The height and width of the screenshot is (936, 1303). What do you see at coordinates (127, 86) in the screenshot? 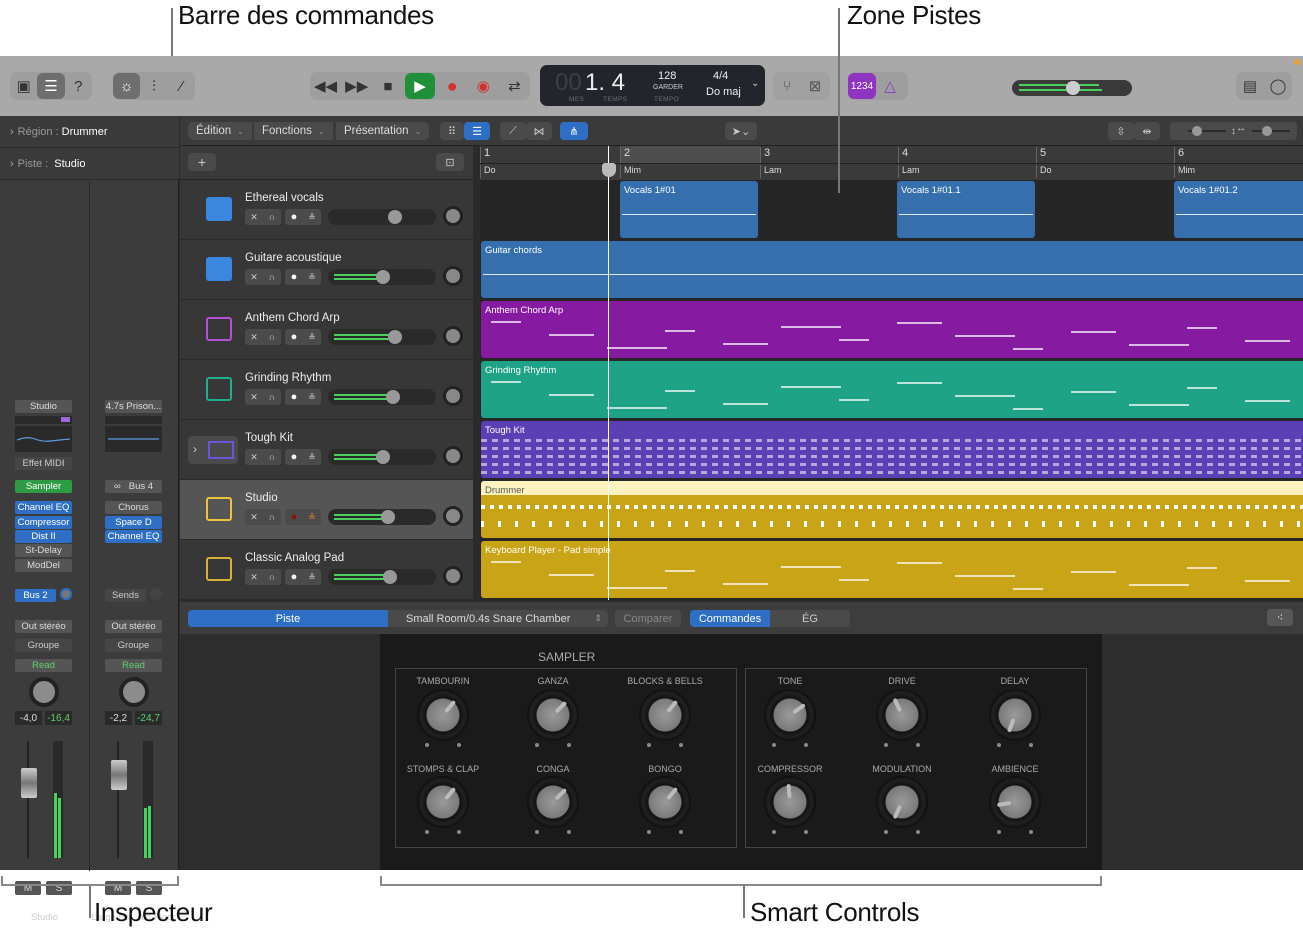
I see `smart-controls-icon: ☼` at bounding box center [127, 86].